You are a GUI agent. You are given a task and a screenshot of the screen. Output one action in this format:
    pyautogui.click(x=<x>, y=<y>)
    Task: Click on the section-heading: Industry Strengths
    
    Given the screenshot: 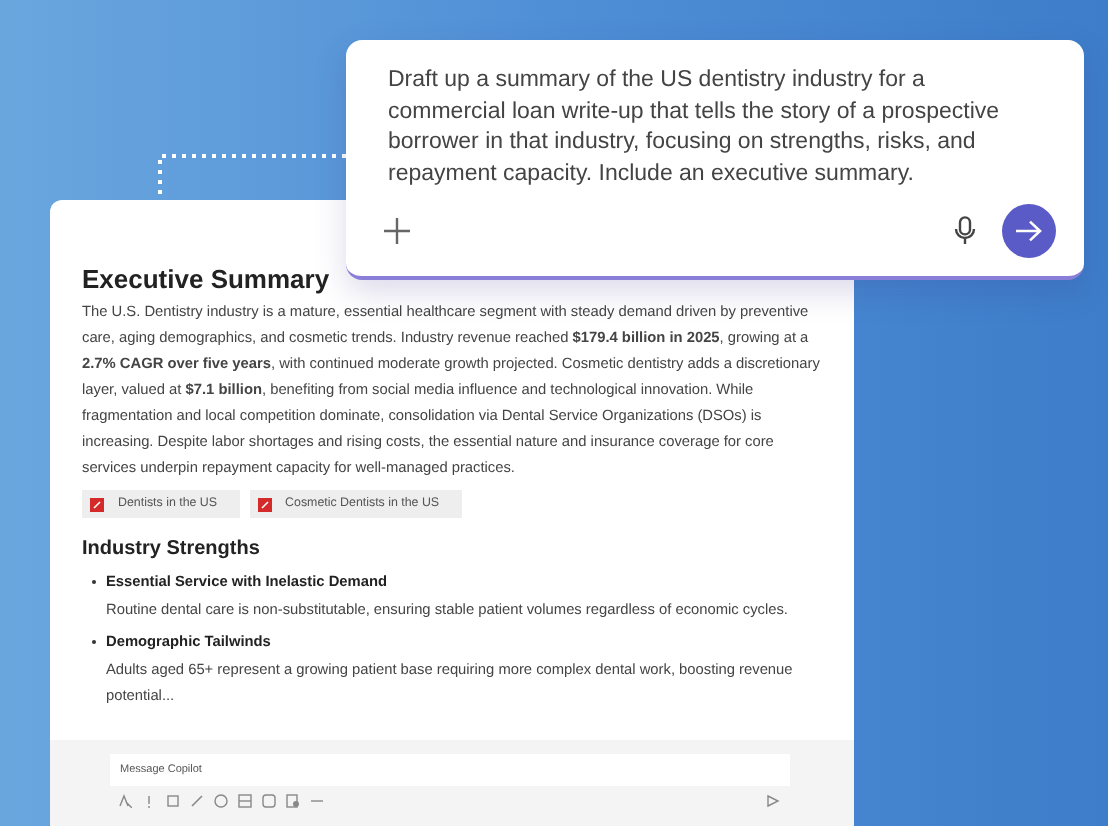 What is the action you would take?
    pyautogui.click(x=172, y=549)
    